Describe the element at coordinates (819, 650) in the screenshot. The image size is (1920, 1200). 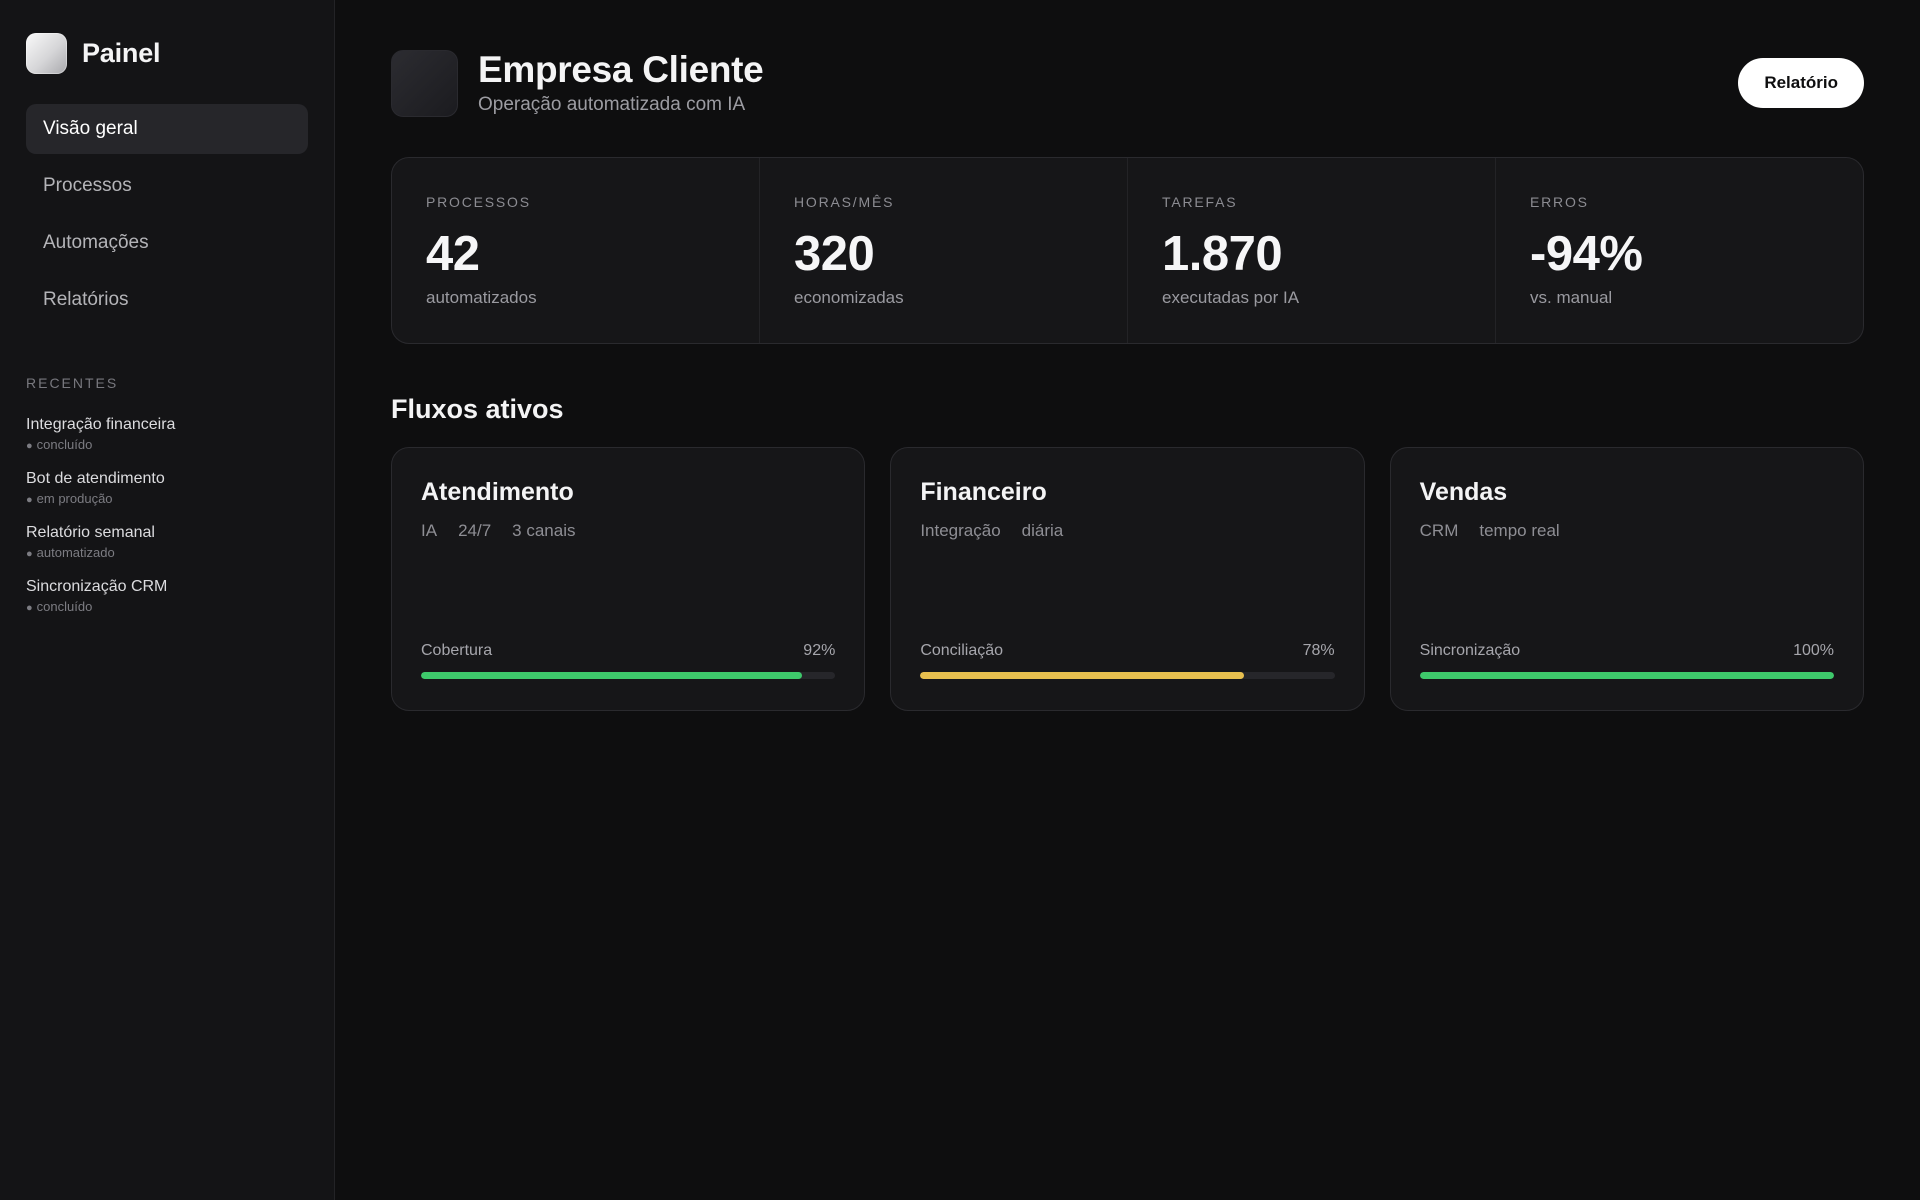
I see `flow-metric-value: 92%` at that location.